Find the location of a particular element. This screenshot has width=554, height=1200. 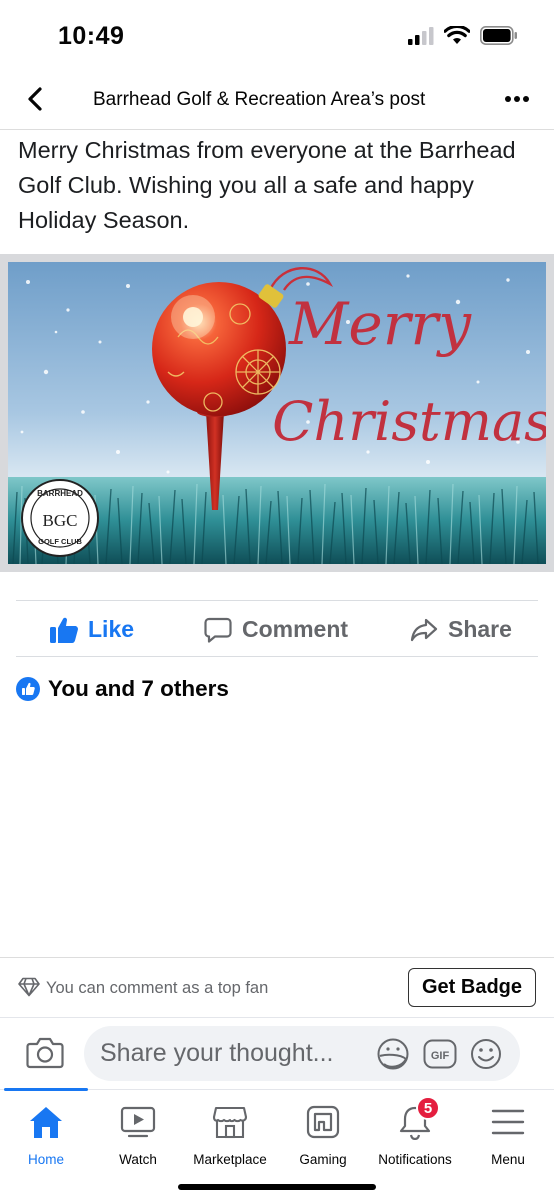

more-horizontal-icon is located at coordinates (517, 99).